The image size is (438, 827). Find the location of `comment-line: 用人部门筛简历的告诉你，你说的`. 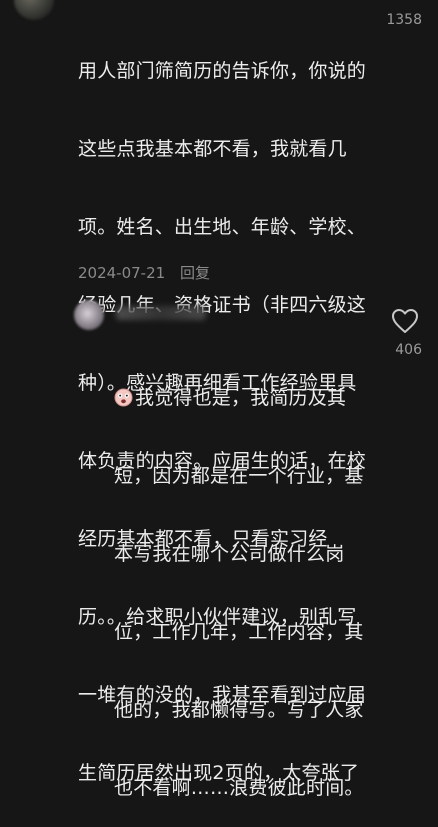

comment-line: 用人部门筛简历的告诉你，你说的 is located at coordinates (222, 71).